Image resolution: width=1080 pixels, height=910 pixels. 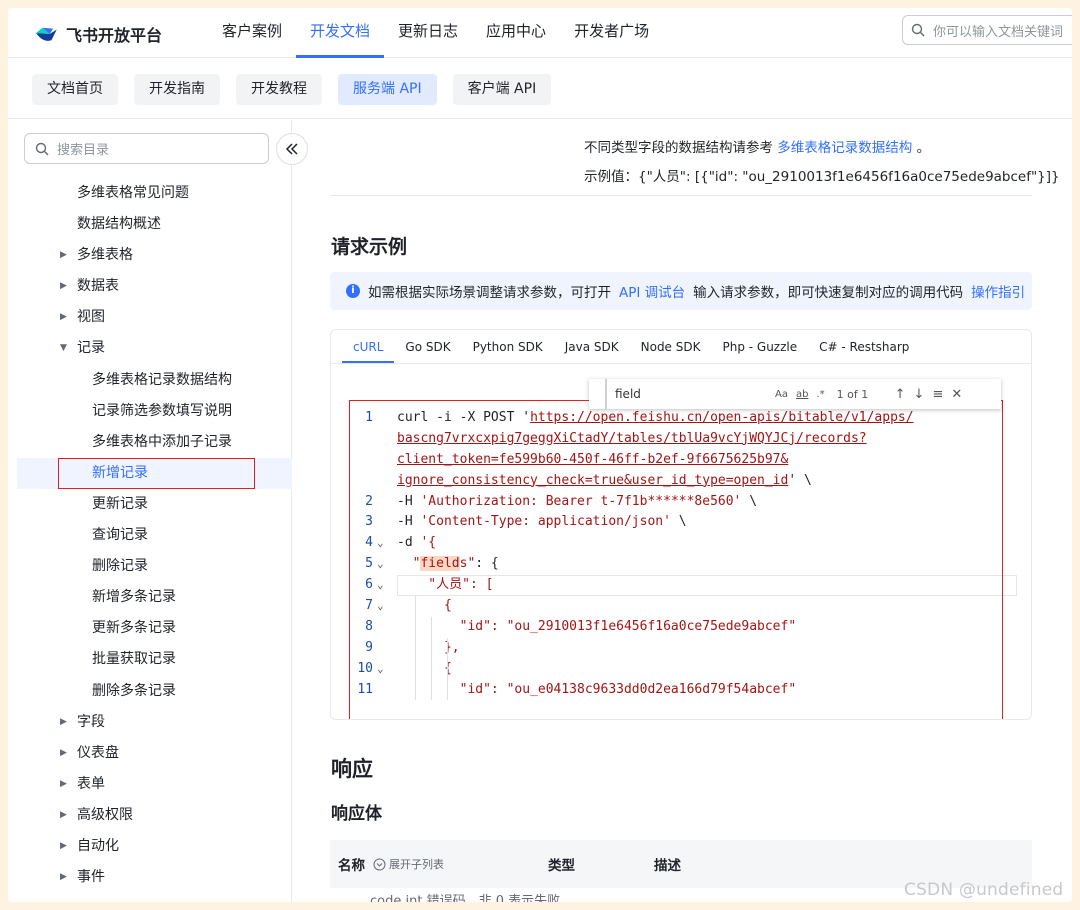 What do you see at coordinates (502, 89) in the screenshot?
I see `doc-category-tab: 客户端 API` at bounding box center [502, 89].